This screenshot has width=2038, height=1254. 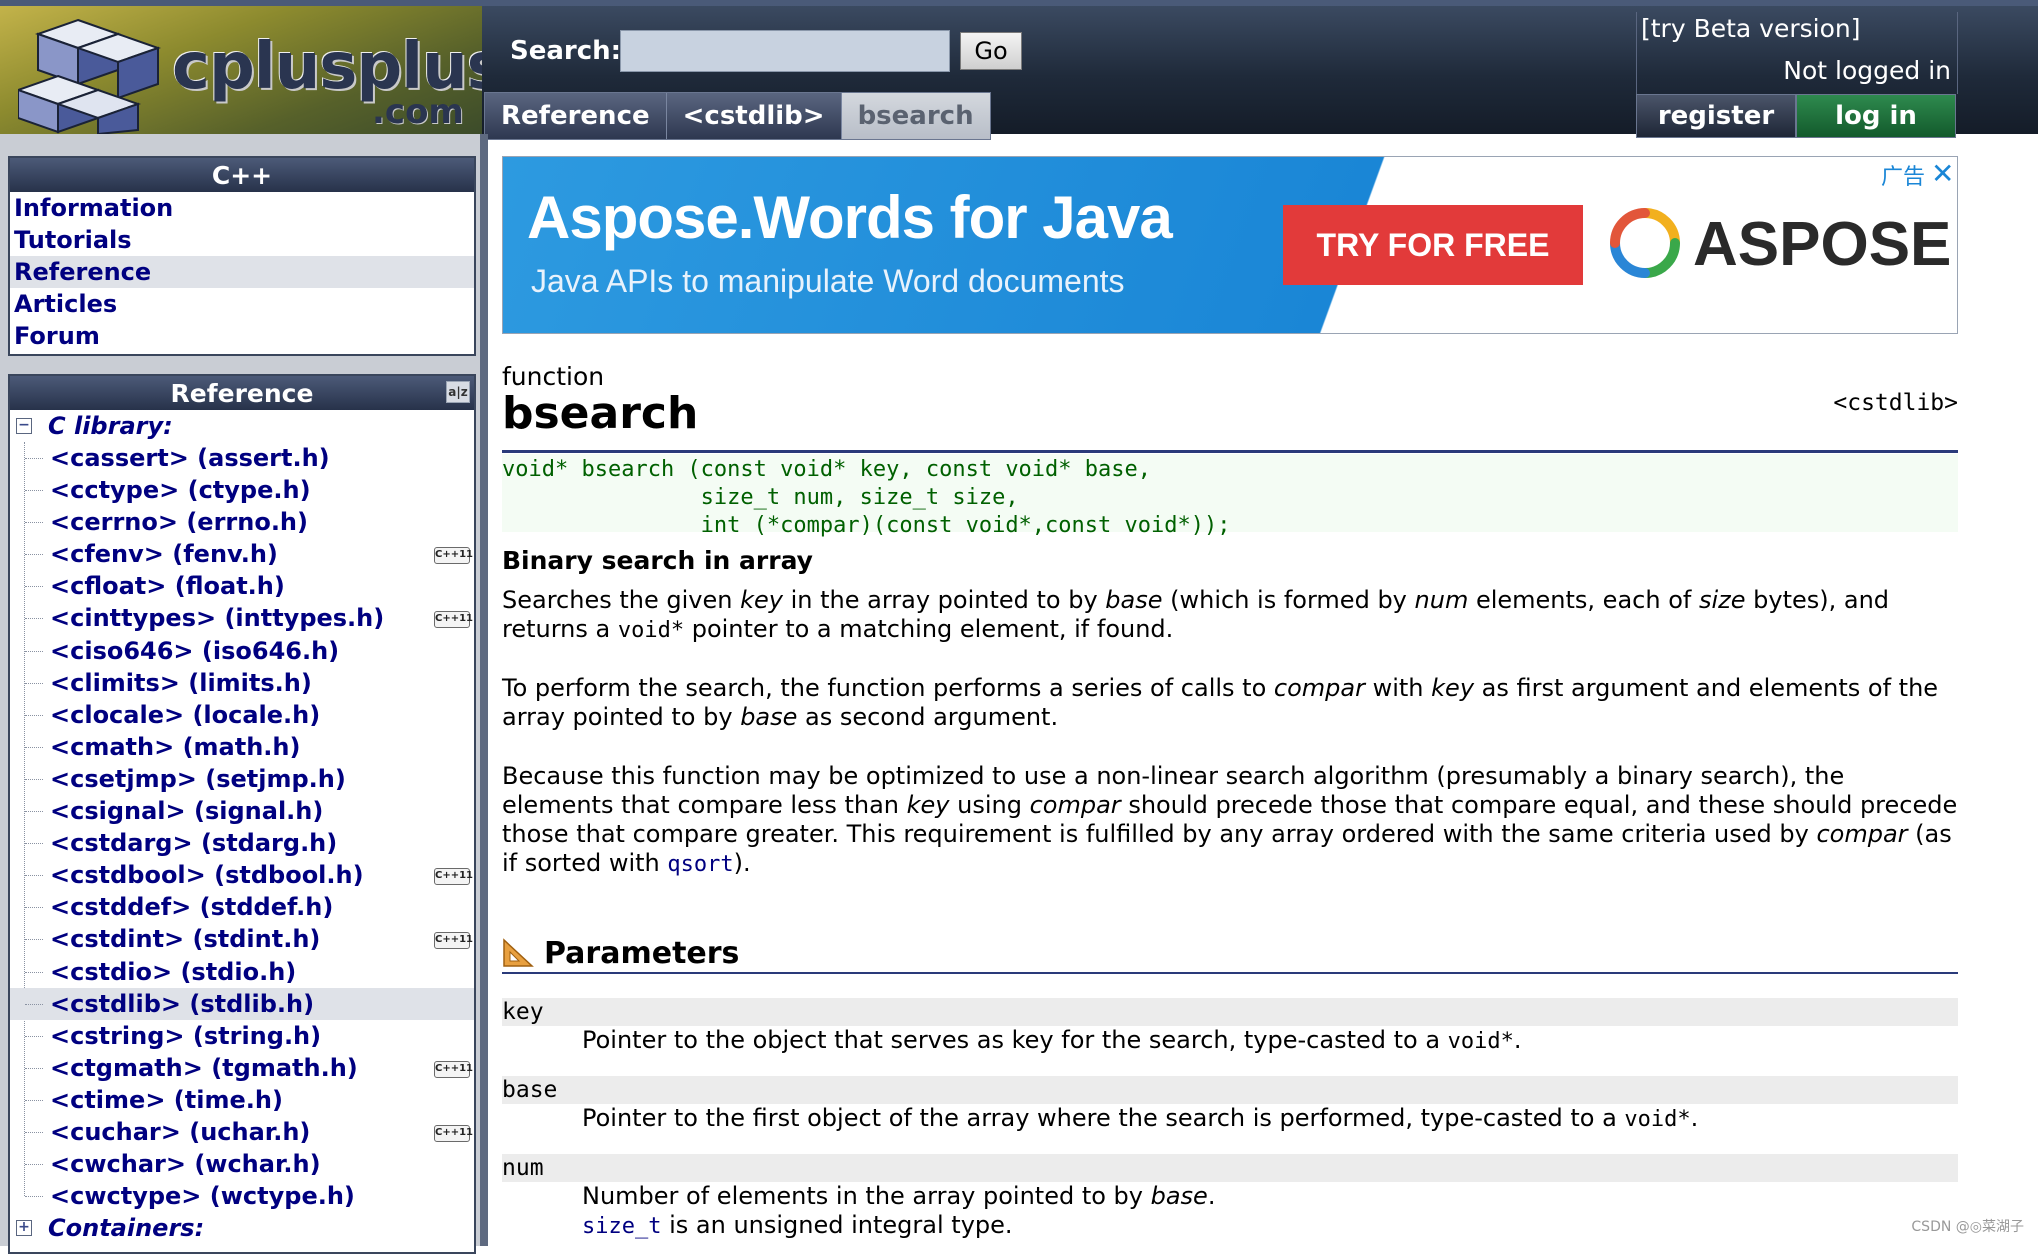 What do you see at coordinates (194, 843) in the screenshot?
I see `tree-item-label: <cstdarg> (stdarg.h)` at bounding box center [194, 843].